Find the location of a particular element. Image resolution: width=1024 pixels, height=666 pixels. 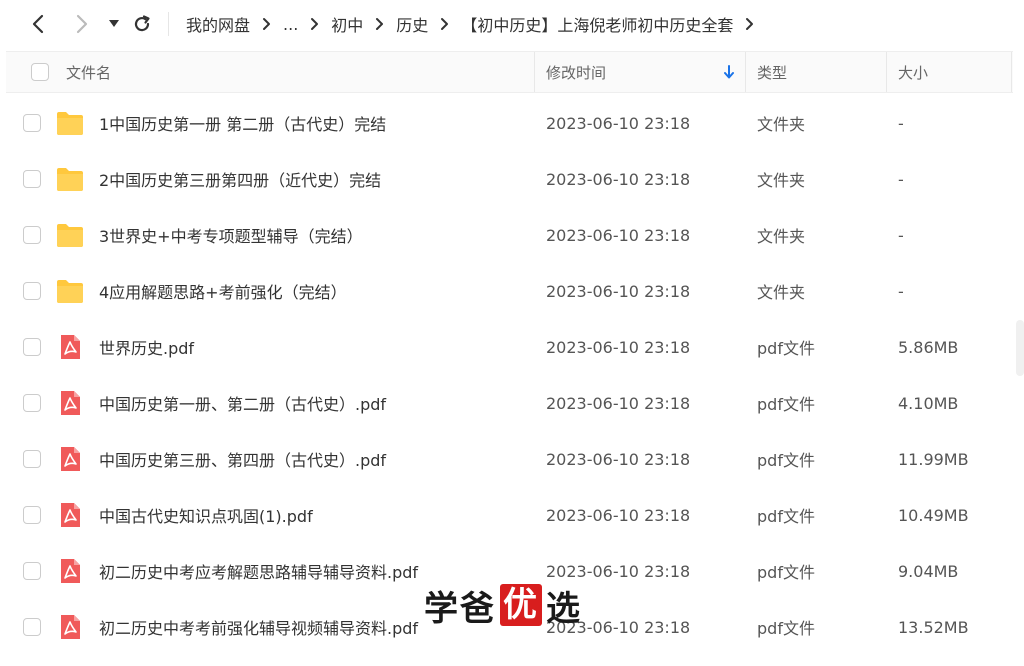

file-size: 4.10MB is located at coordinates (928, 403).